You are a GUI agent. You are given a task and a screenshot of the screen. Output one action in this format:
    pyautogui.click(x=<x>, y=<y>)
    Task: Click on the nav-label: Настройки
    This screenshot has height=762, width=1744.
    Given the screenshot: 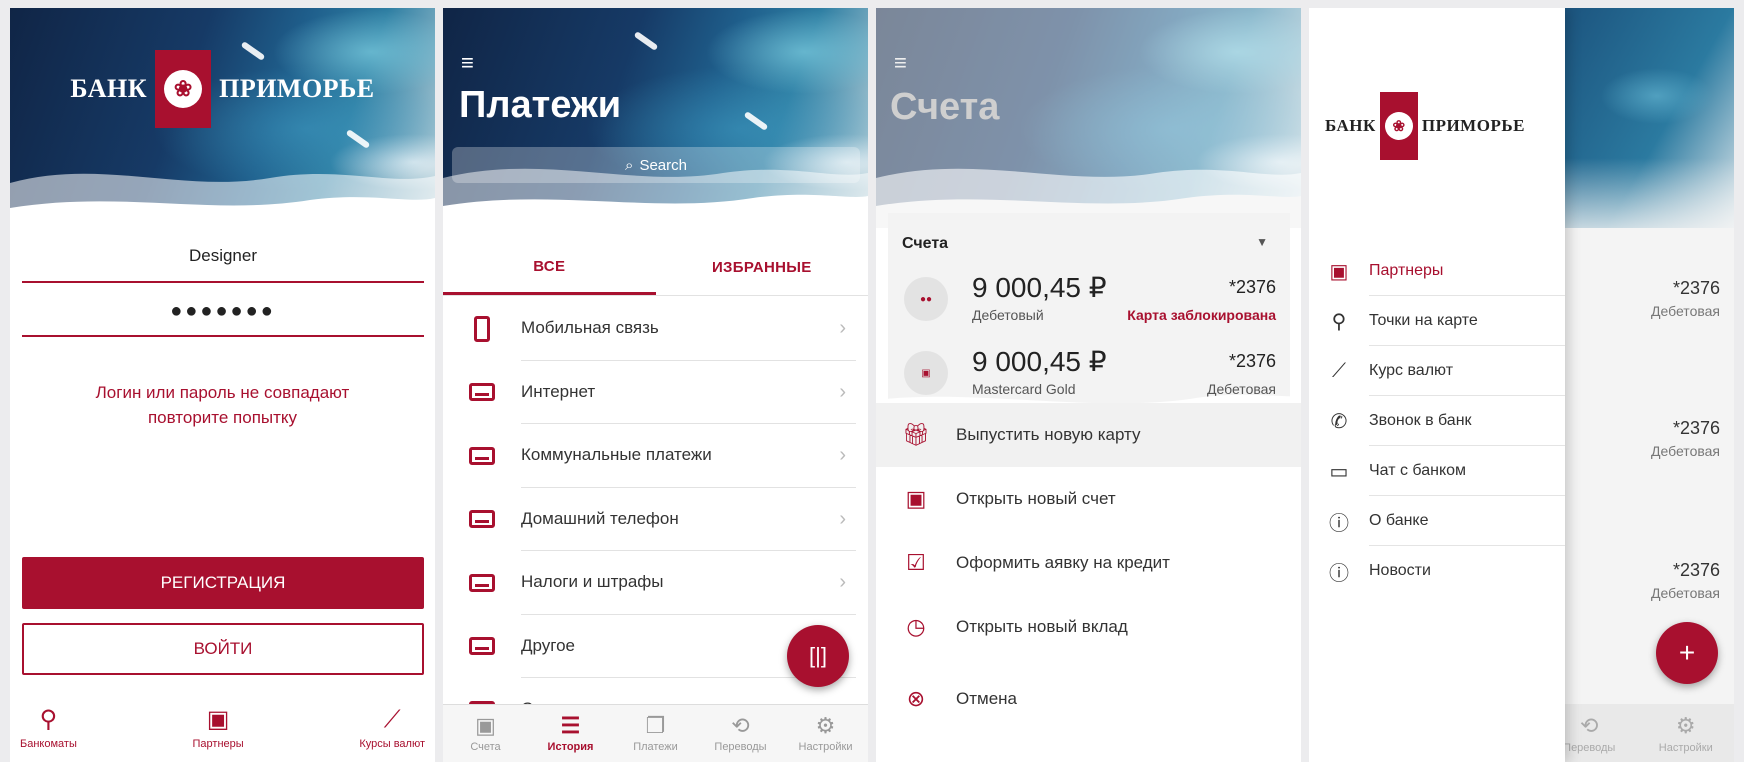 What is the action you would take?
    pyautogui.click(x=1685, y=747)
    